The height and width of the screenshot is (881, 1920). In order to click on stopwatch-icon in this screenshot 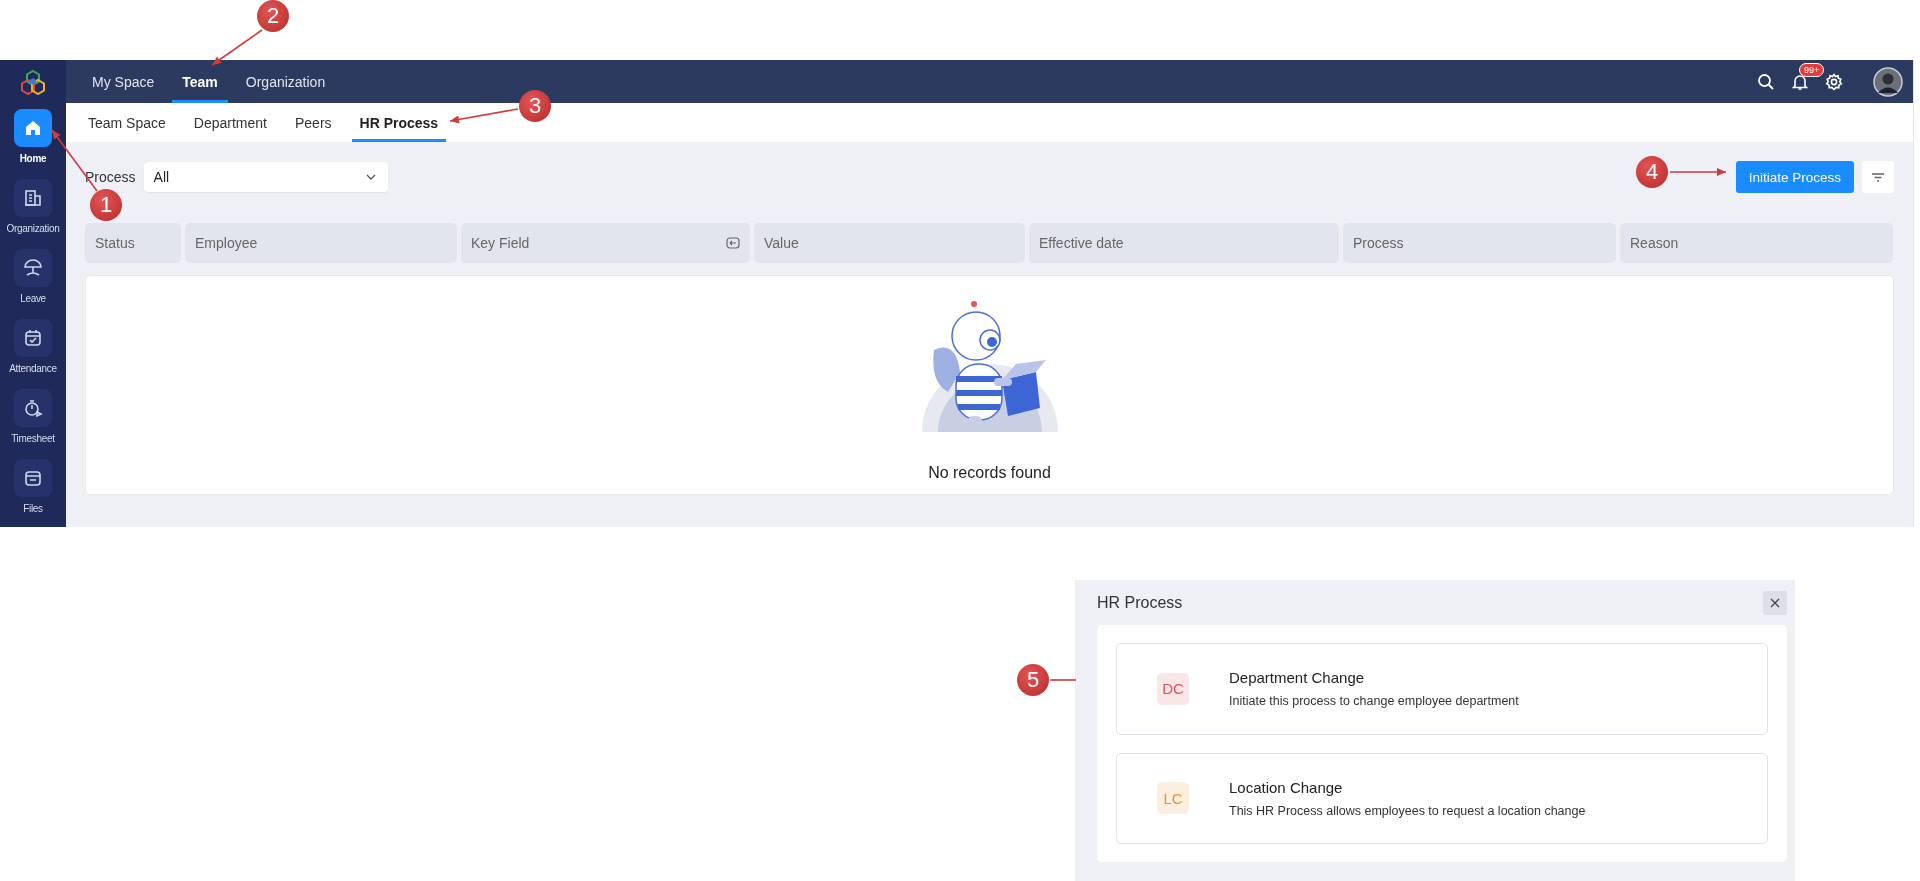, I will do `click(33, 408)`.